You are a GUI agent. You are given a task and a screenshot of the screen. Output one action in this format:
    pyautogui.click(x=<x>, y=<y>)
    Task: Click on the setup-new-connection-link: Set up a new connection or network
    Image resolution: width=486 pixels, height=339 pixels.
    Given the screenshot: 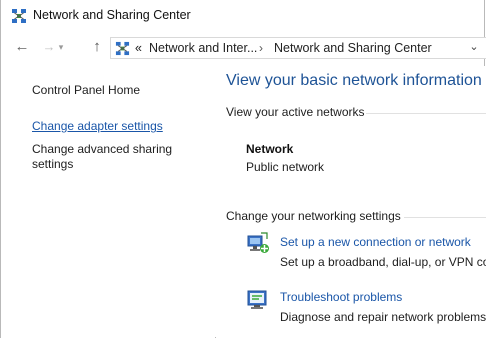 What is the action you would take?
    pyautogui.click(x=375, y=242)
    